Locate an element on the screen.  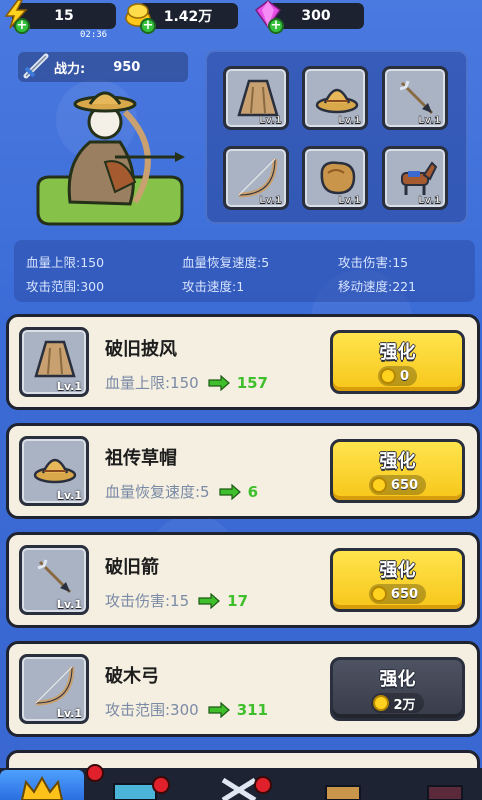
resource-bar: 15 + 1.42万 + 300 + 02:36 is located at coordinates (241, 20).